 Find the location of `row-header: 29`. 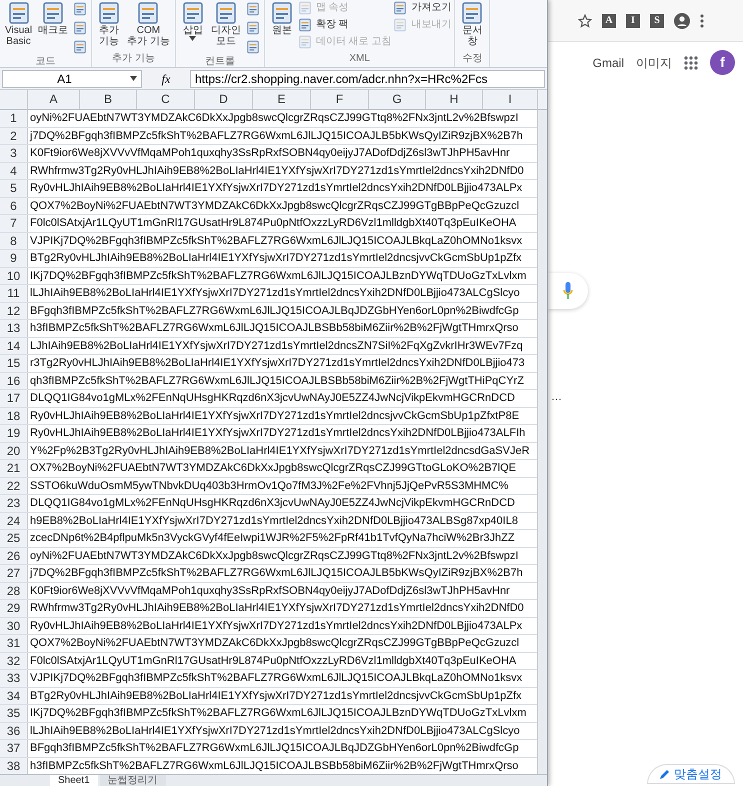

row-header: 29 is located at coordinates (14, 608).